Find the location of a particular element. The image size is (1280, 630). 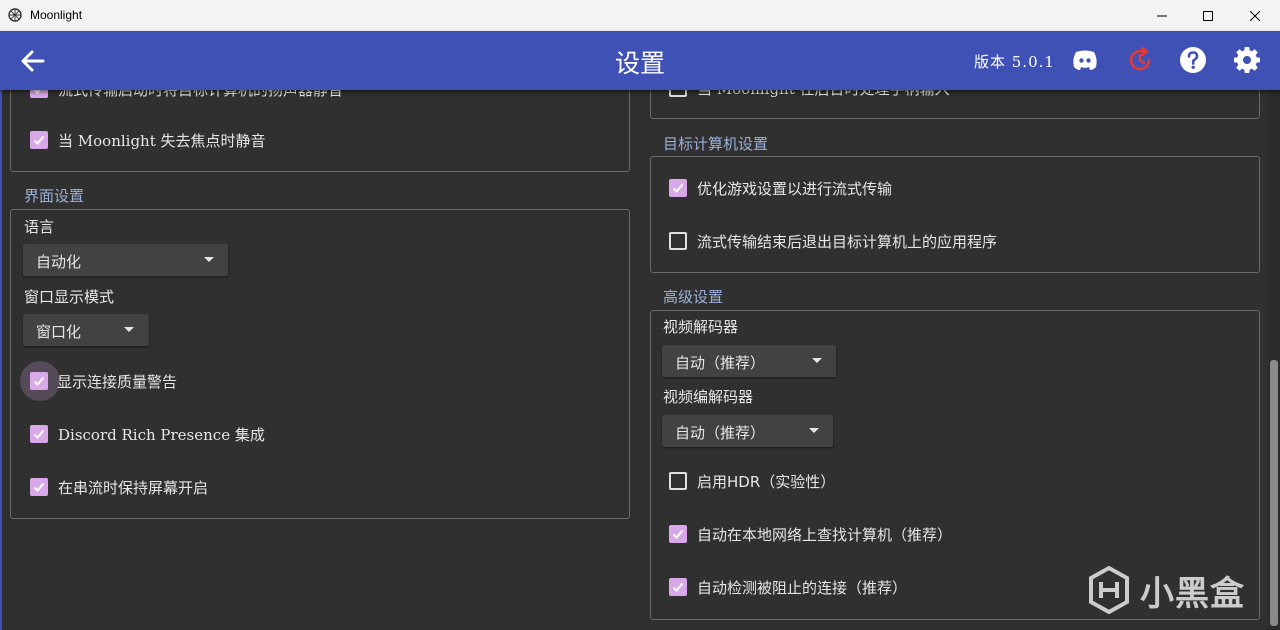

watermark-text: 小黑盒 is located at coordinates (1192, 593).